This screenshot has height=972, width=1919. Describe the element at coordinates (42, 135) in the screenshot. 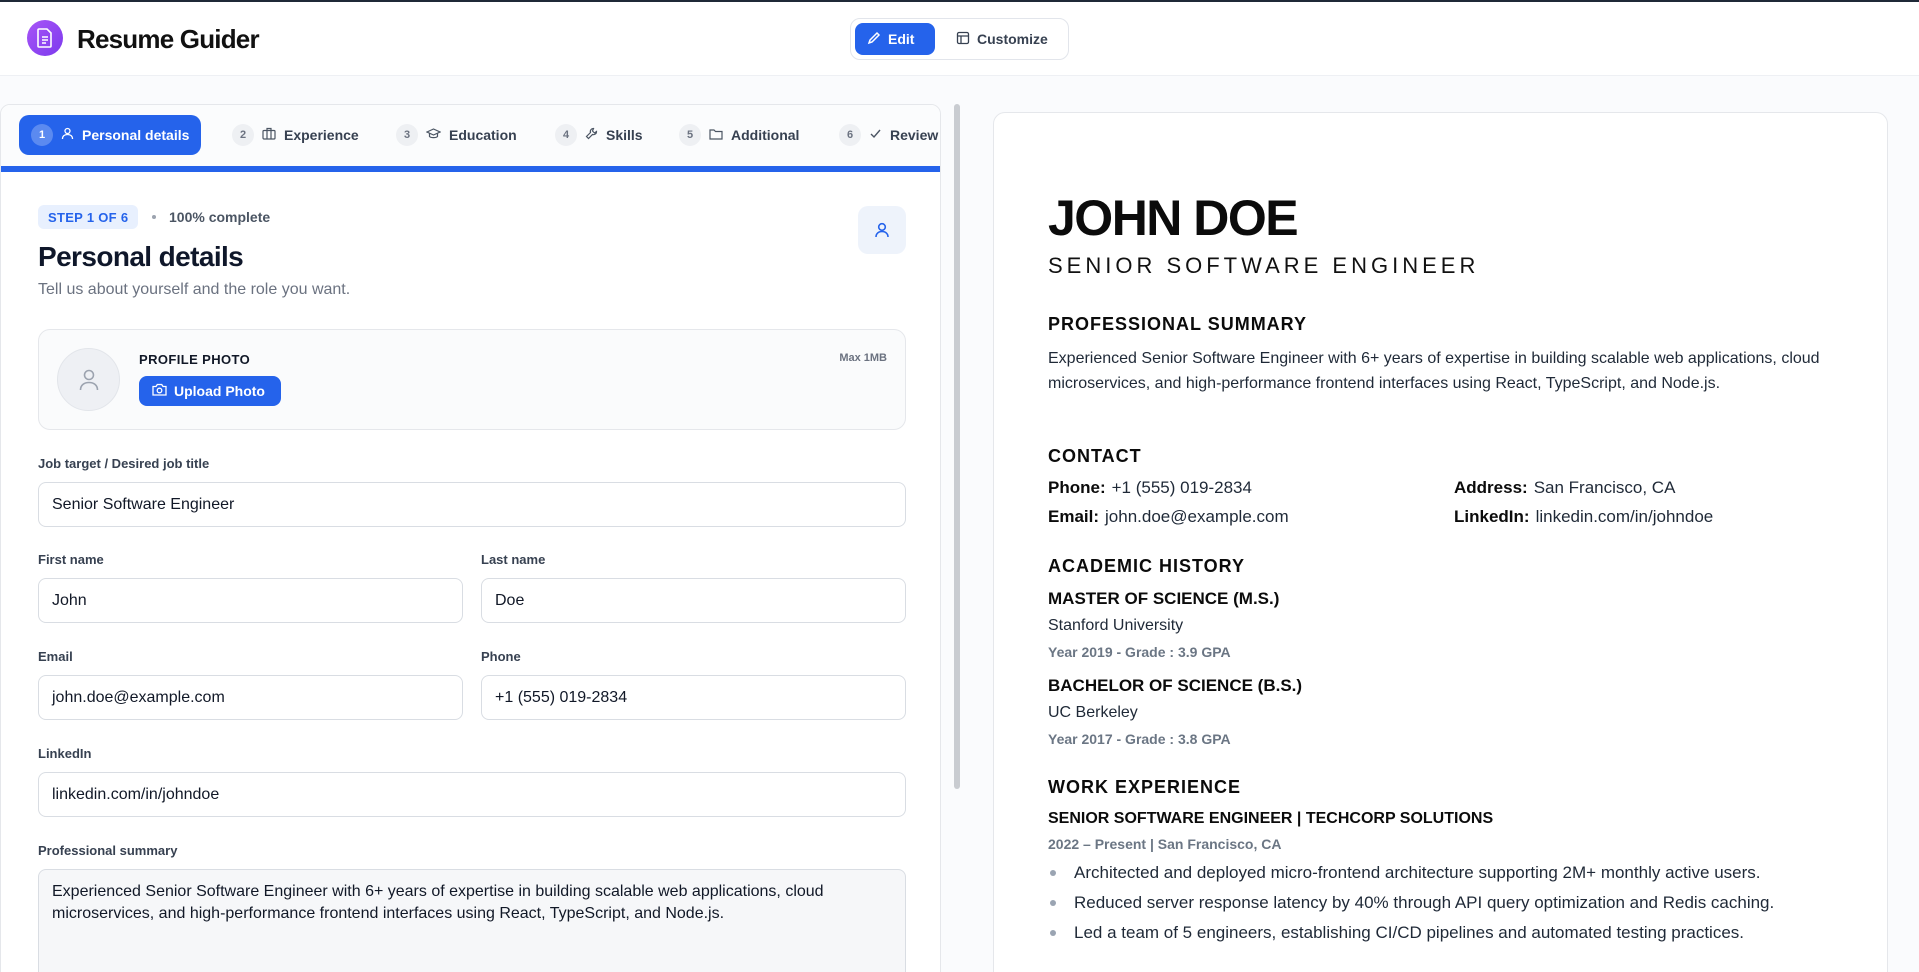

I see `tab-number: 1` at that location.